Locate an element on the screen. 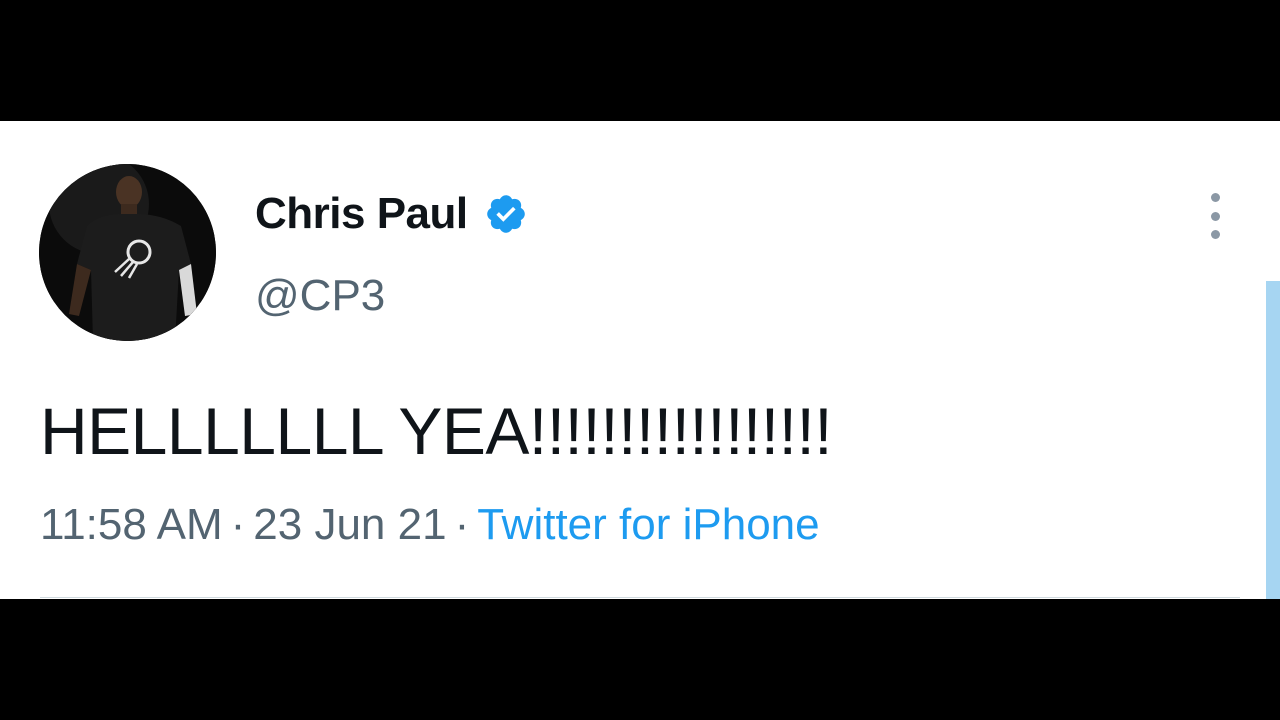 The image size is (1280, 720). tweet-meta: 11:58 AM · 23 Jun 21 · Twitter for iPhone is located at coordinates (430, 525).